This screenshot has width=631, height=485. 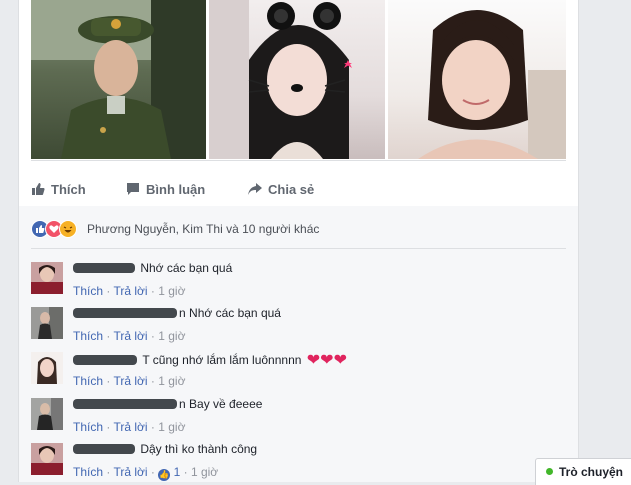 What do you see at coordinates (255, 189) in the screenshot?
I see `share-arrow-icon` at bounding box center [255, 189].